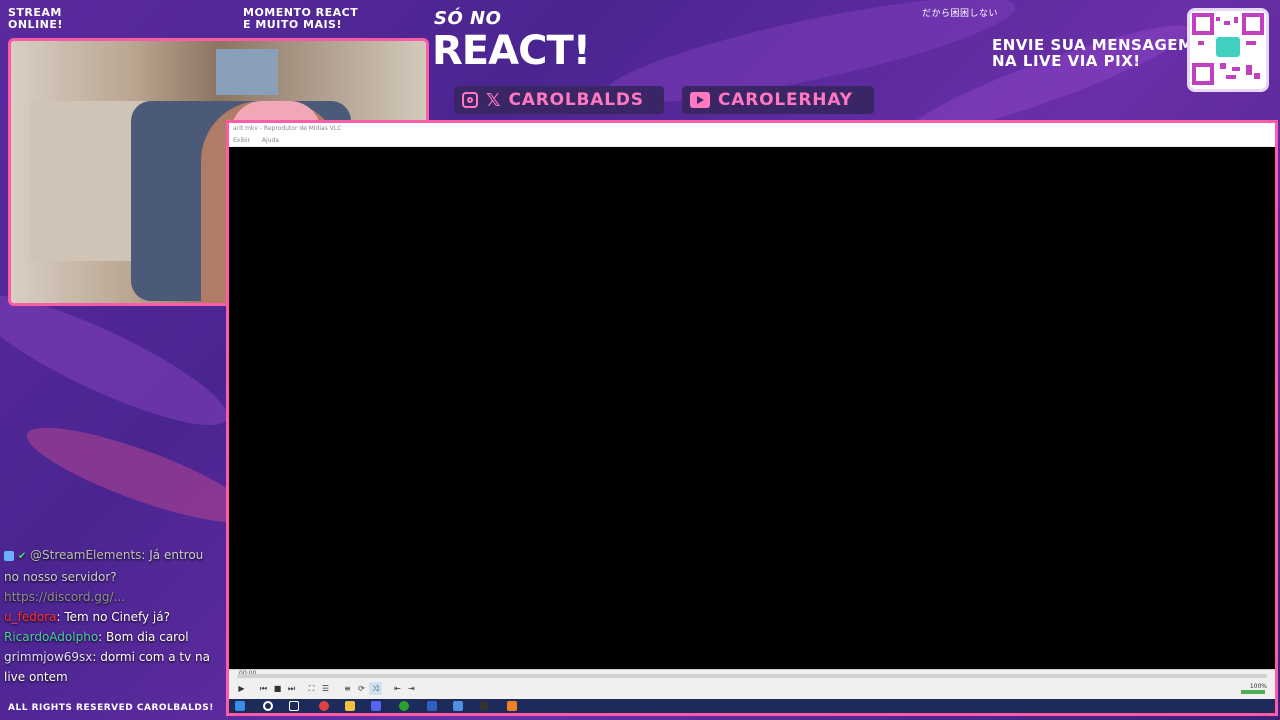 The width and height of the screenshot is (1280, 720). Describe the element at coordinates (301, 18) in the screenshot. I see `moment-label: MOMENTO REACT E MUITO MAIS!` at that location.